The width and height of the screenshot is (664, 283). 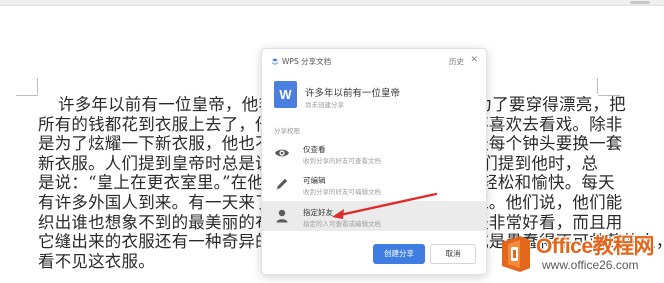 What do you see at coordinates (287, 131) in the screenshot?
I see `permissions-heading: 分享权限` at bounding box center [287, 131].